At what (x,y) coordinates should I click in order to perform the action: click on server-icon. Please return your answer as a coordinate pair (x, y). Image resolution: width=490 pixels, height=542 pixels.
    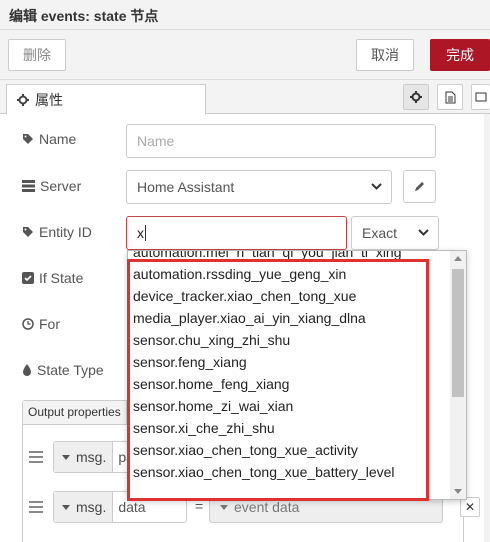
    Looking at the image, I should click on (28, 186).